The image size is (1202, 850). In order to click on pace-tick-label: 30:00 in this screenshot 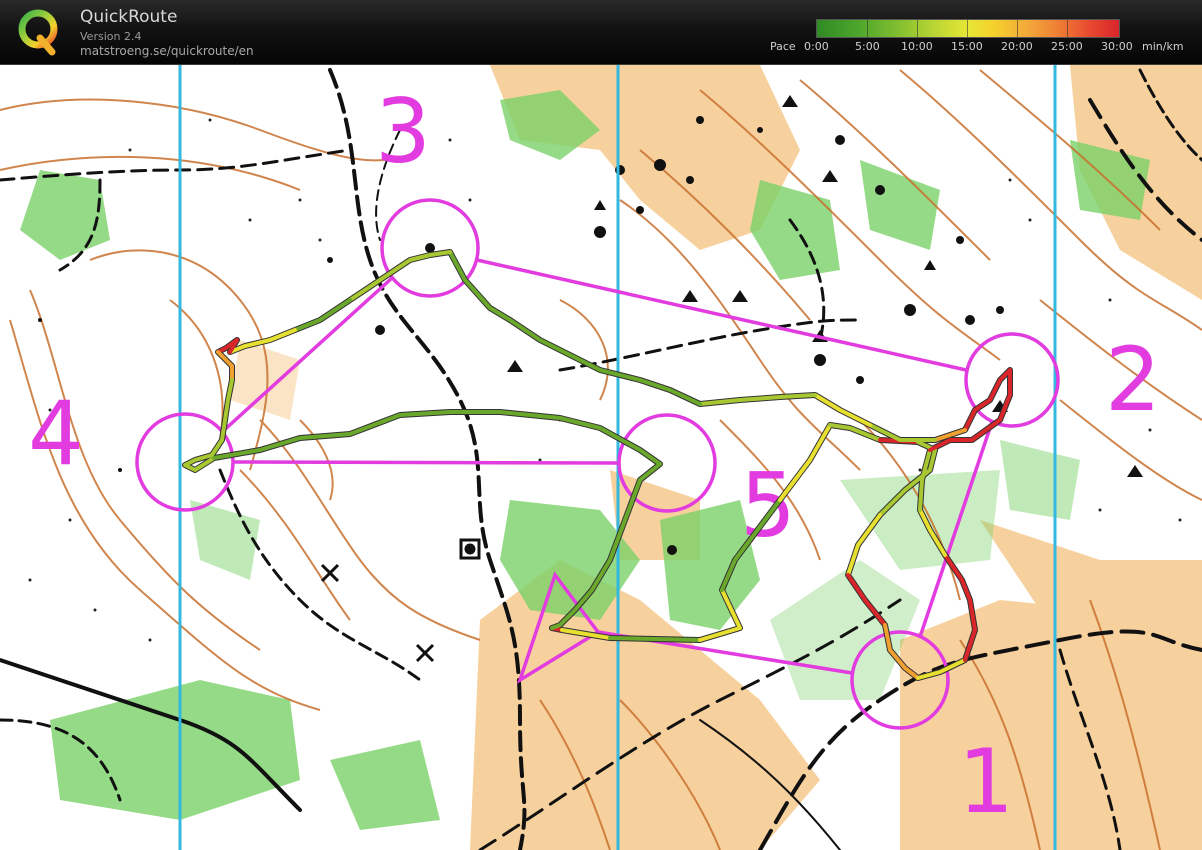, I will do `click(1117, 46)`.